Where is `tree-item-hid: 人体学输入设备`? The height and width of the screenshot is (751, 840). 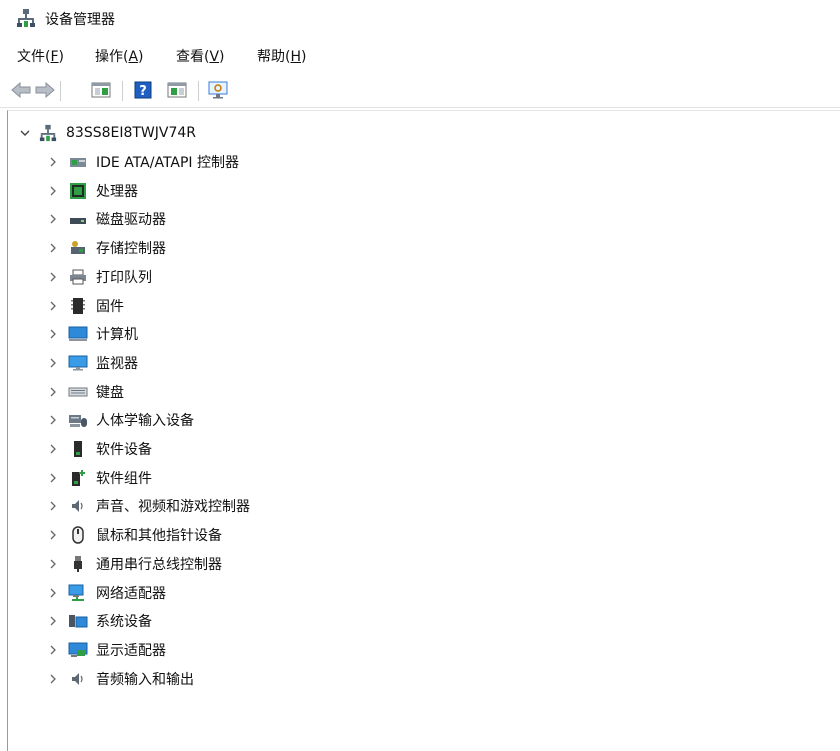
tree-item-hid: 人体学输入设备 is located at coordinates (120, 420).